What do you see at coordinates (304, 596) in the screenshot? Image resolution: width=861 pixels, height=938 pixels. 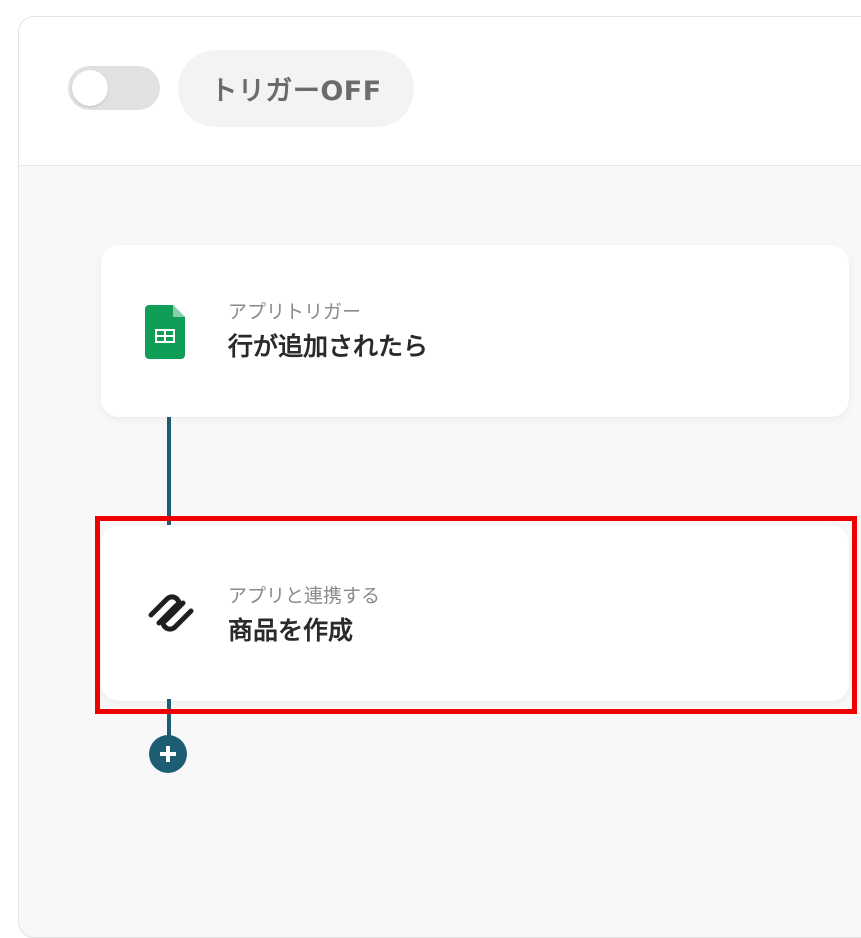 I see `step-subtitle: アプリと連携する` at bounding box center [304, 596].